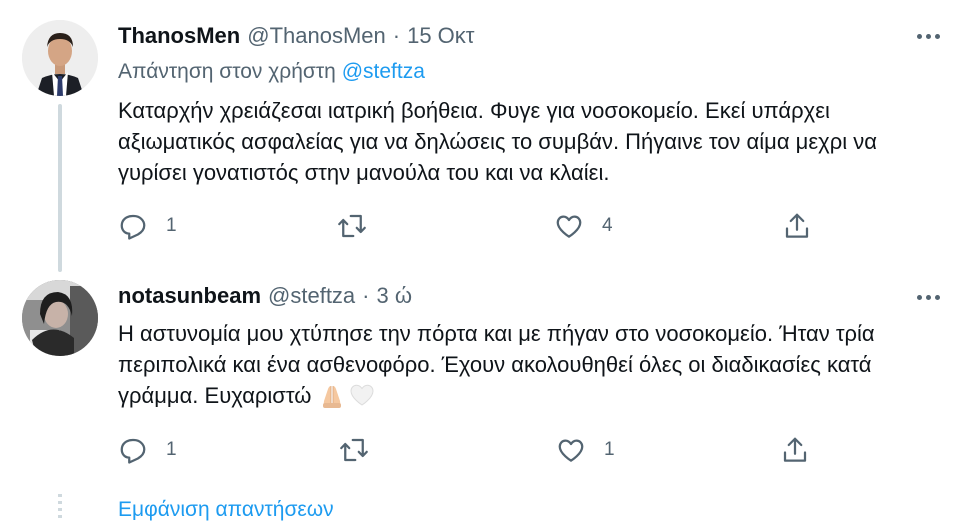 This screenshot has height=522, width=960. I want to click on reply-context-label: Απάντηση στον χρήστη, so click(227, 71).